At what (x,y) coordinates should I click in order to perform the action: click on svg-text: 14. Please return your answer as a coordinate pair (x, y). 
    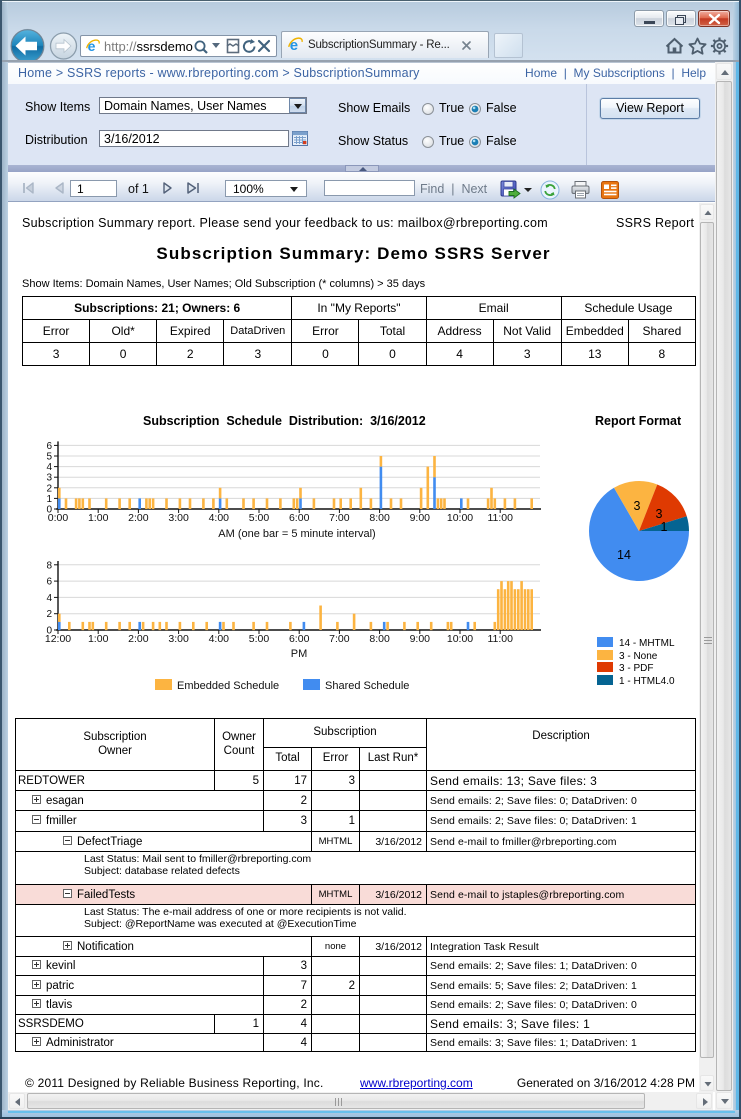
    Looking at the image, I should click on (624, 555).